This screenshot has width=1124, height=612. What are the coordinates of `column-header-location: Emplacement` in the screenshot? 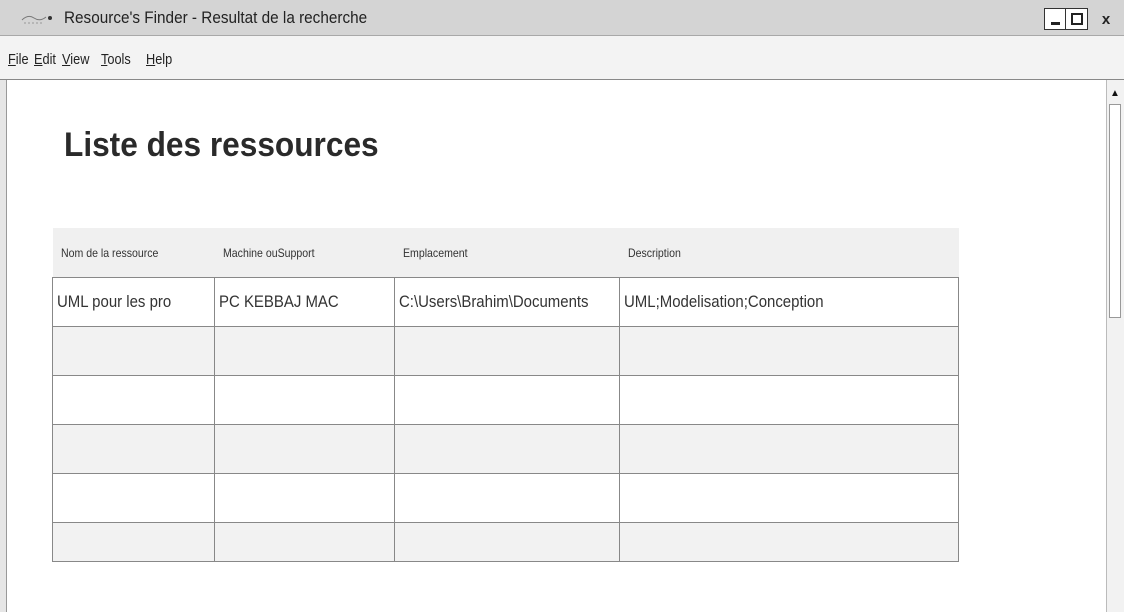 It's located at (507, 253).